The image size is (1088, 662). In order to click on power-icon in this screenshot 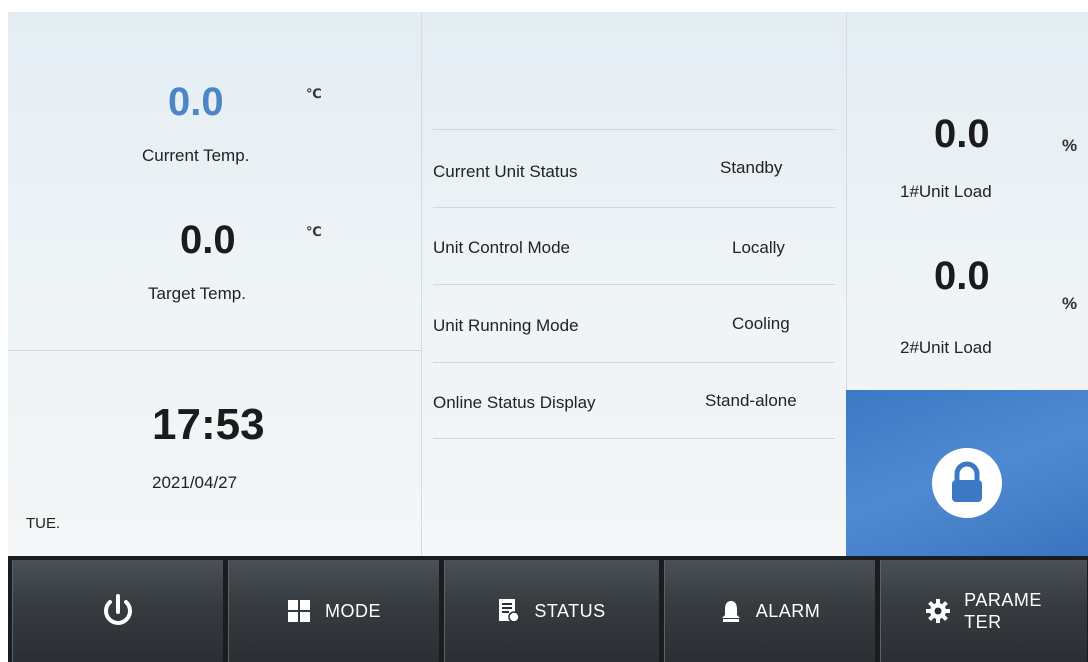, I will do `click(118, 609)`.